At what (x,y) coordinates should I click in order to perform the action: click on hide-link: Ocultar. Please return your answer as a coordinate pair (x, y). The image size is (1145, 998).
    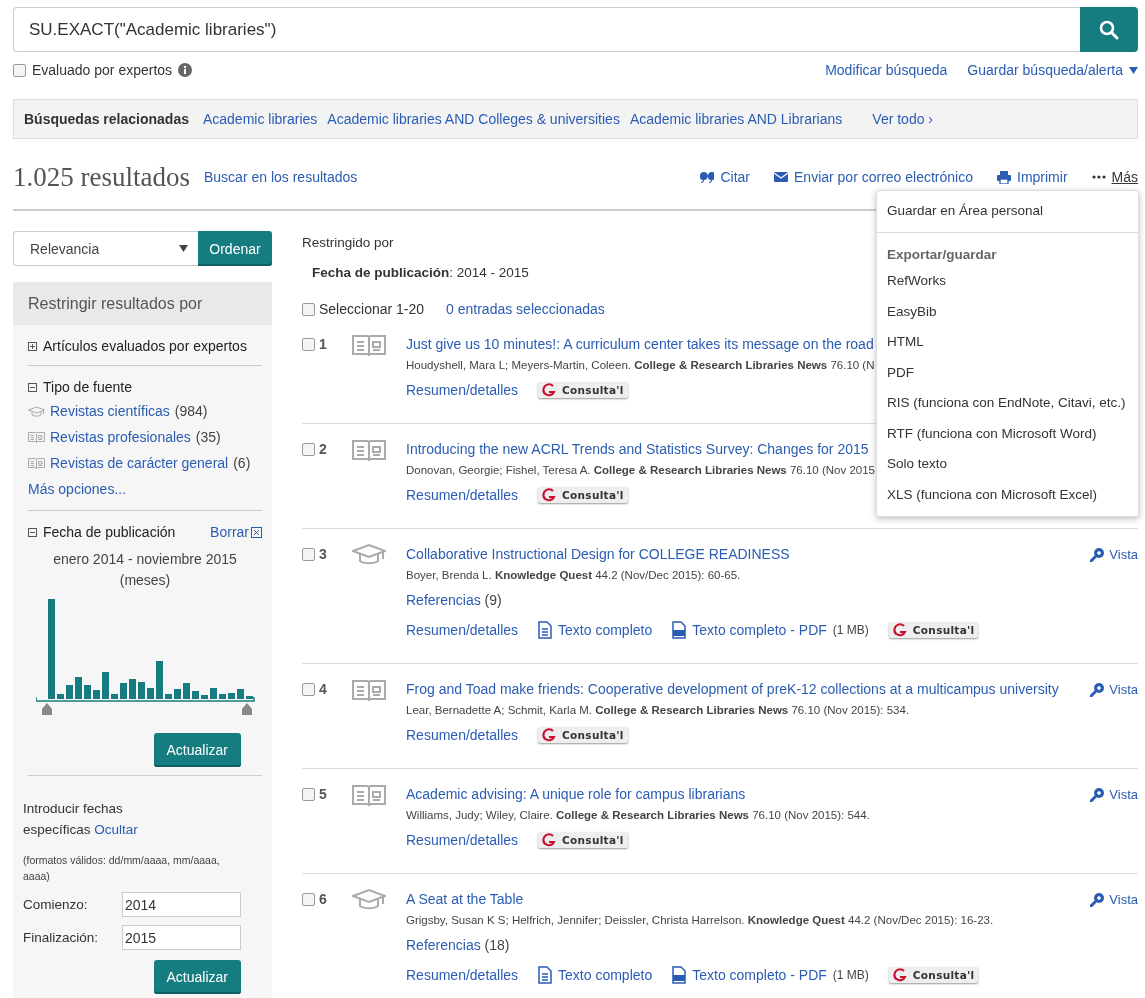
    Looking at the image, I should click on (116, 829).